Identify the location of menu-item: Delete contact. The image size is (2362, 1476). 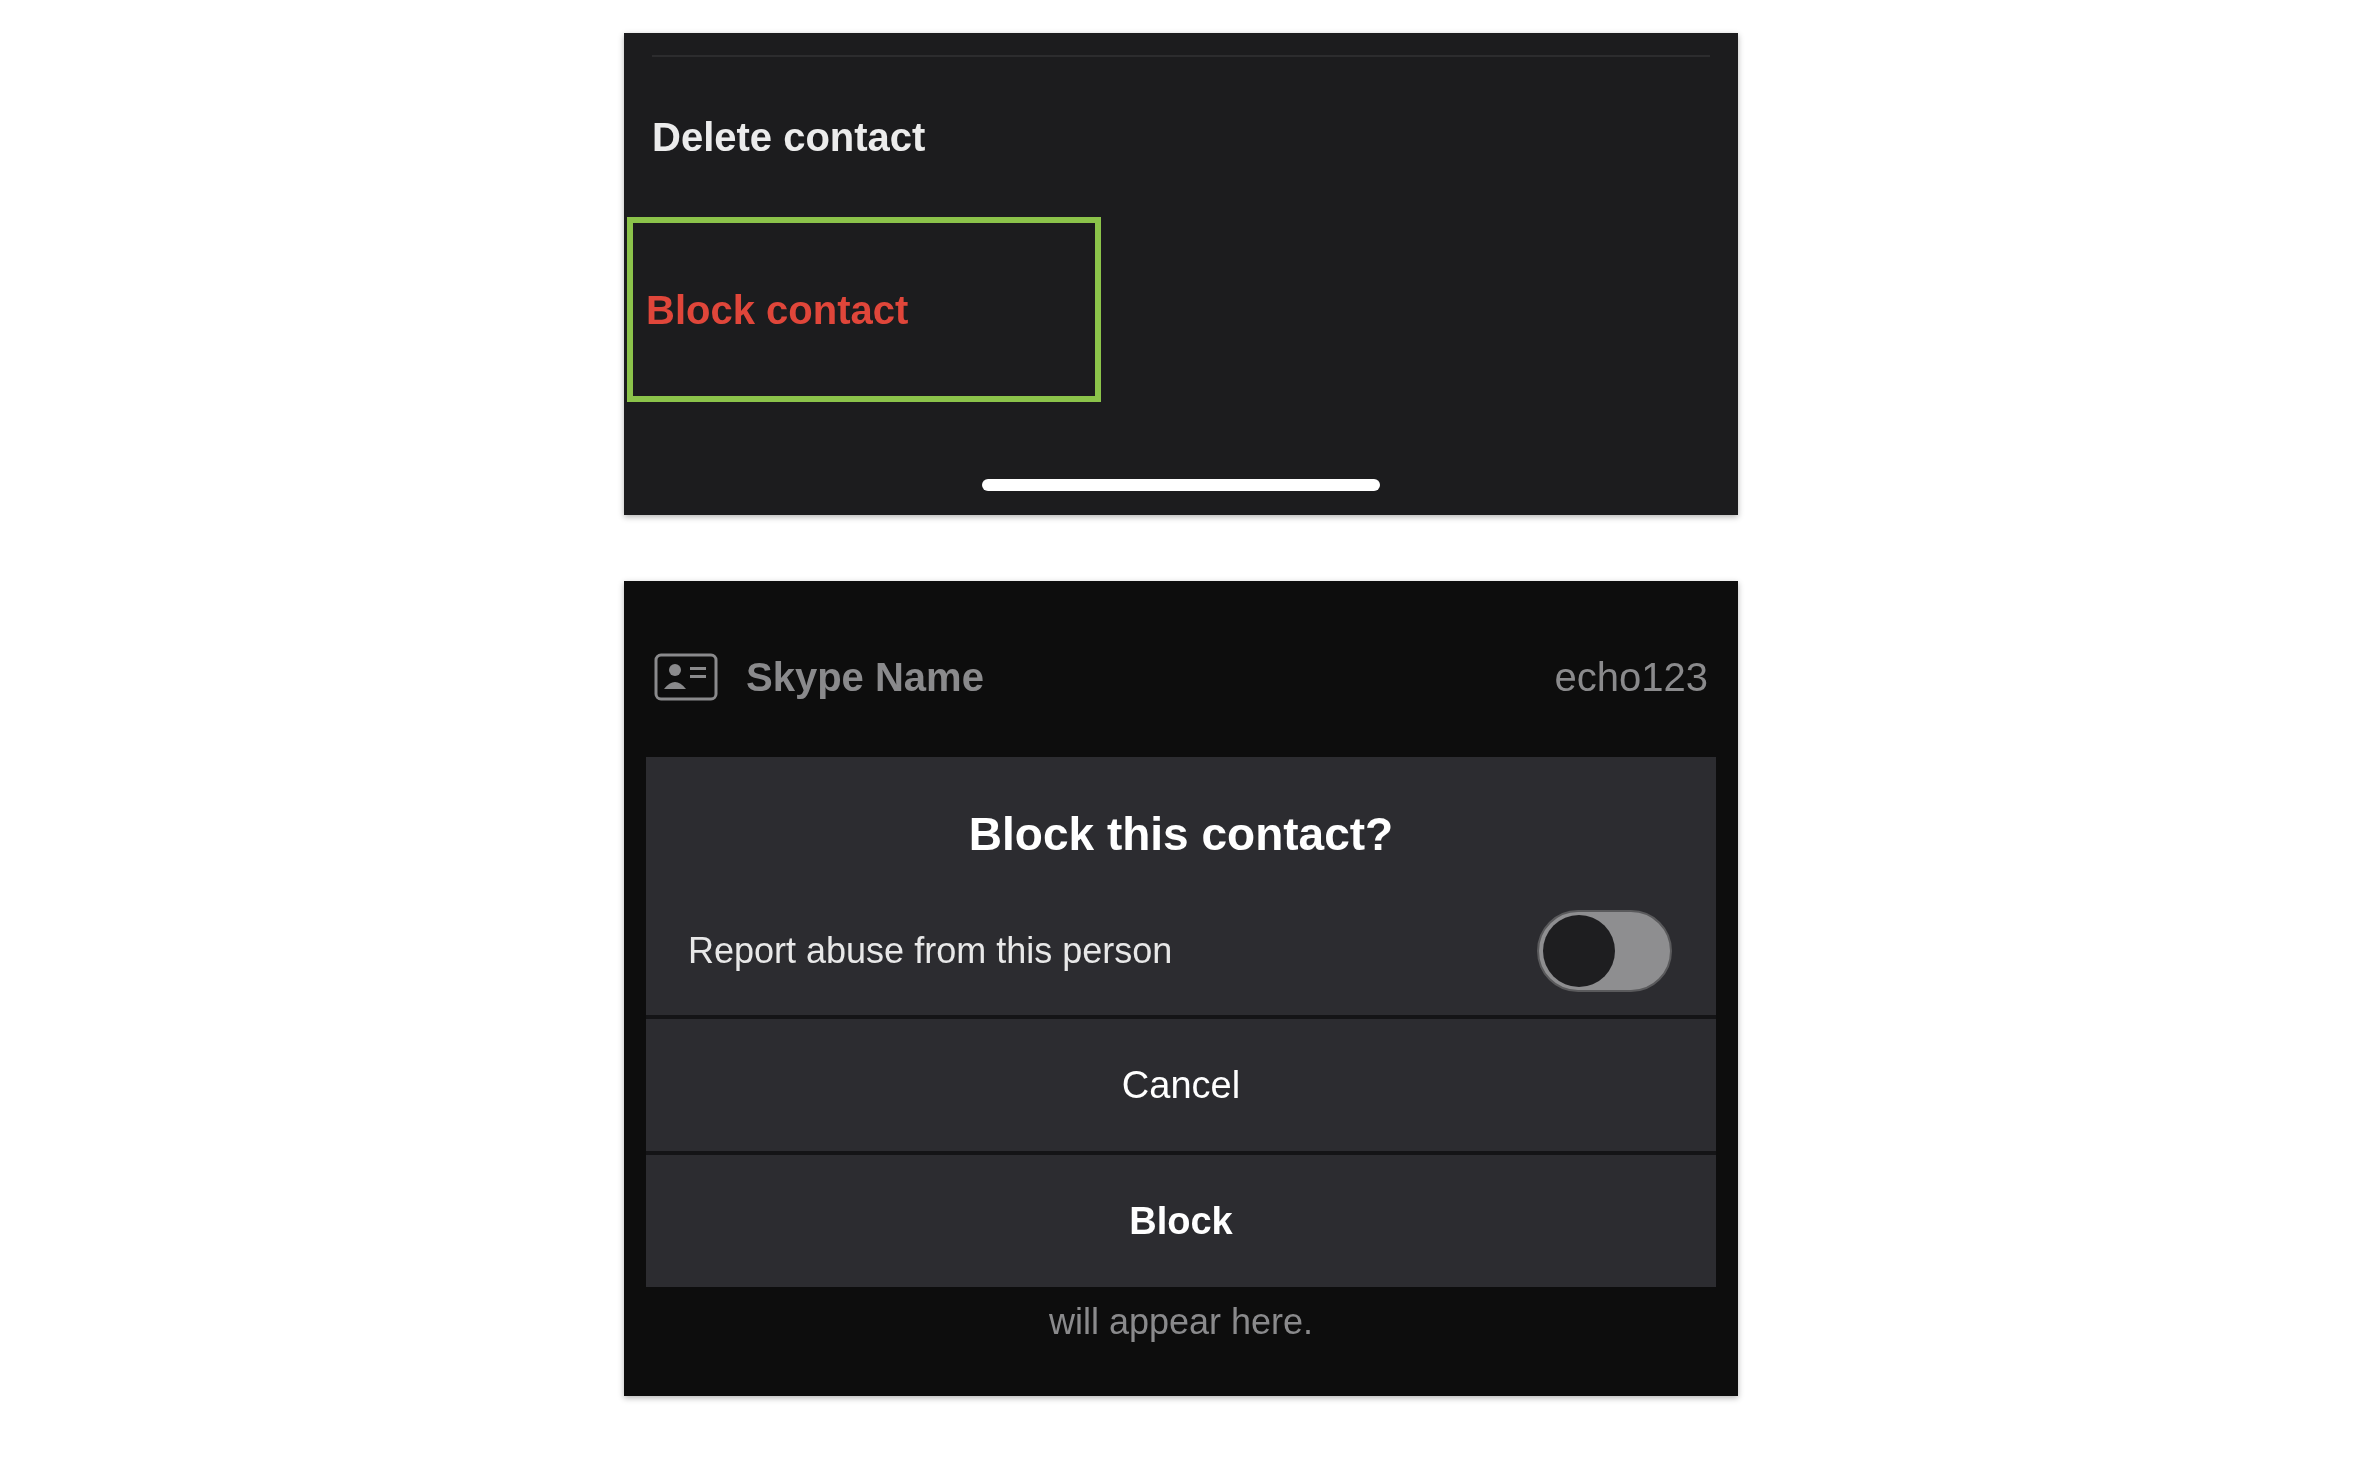
(1181, 136).